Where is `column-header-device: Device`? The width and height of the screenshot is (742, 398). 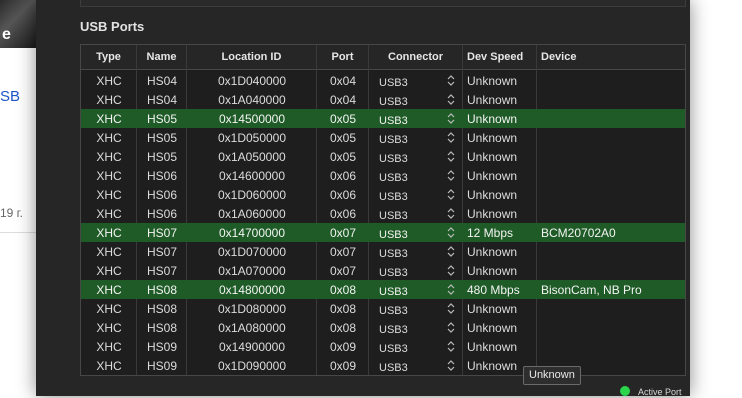
column-header-device: Device is located at coordinates (611, 57).